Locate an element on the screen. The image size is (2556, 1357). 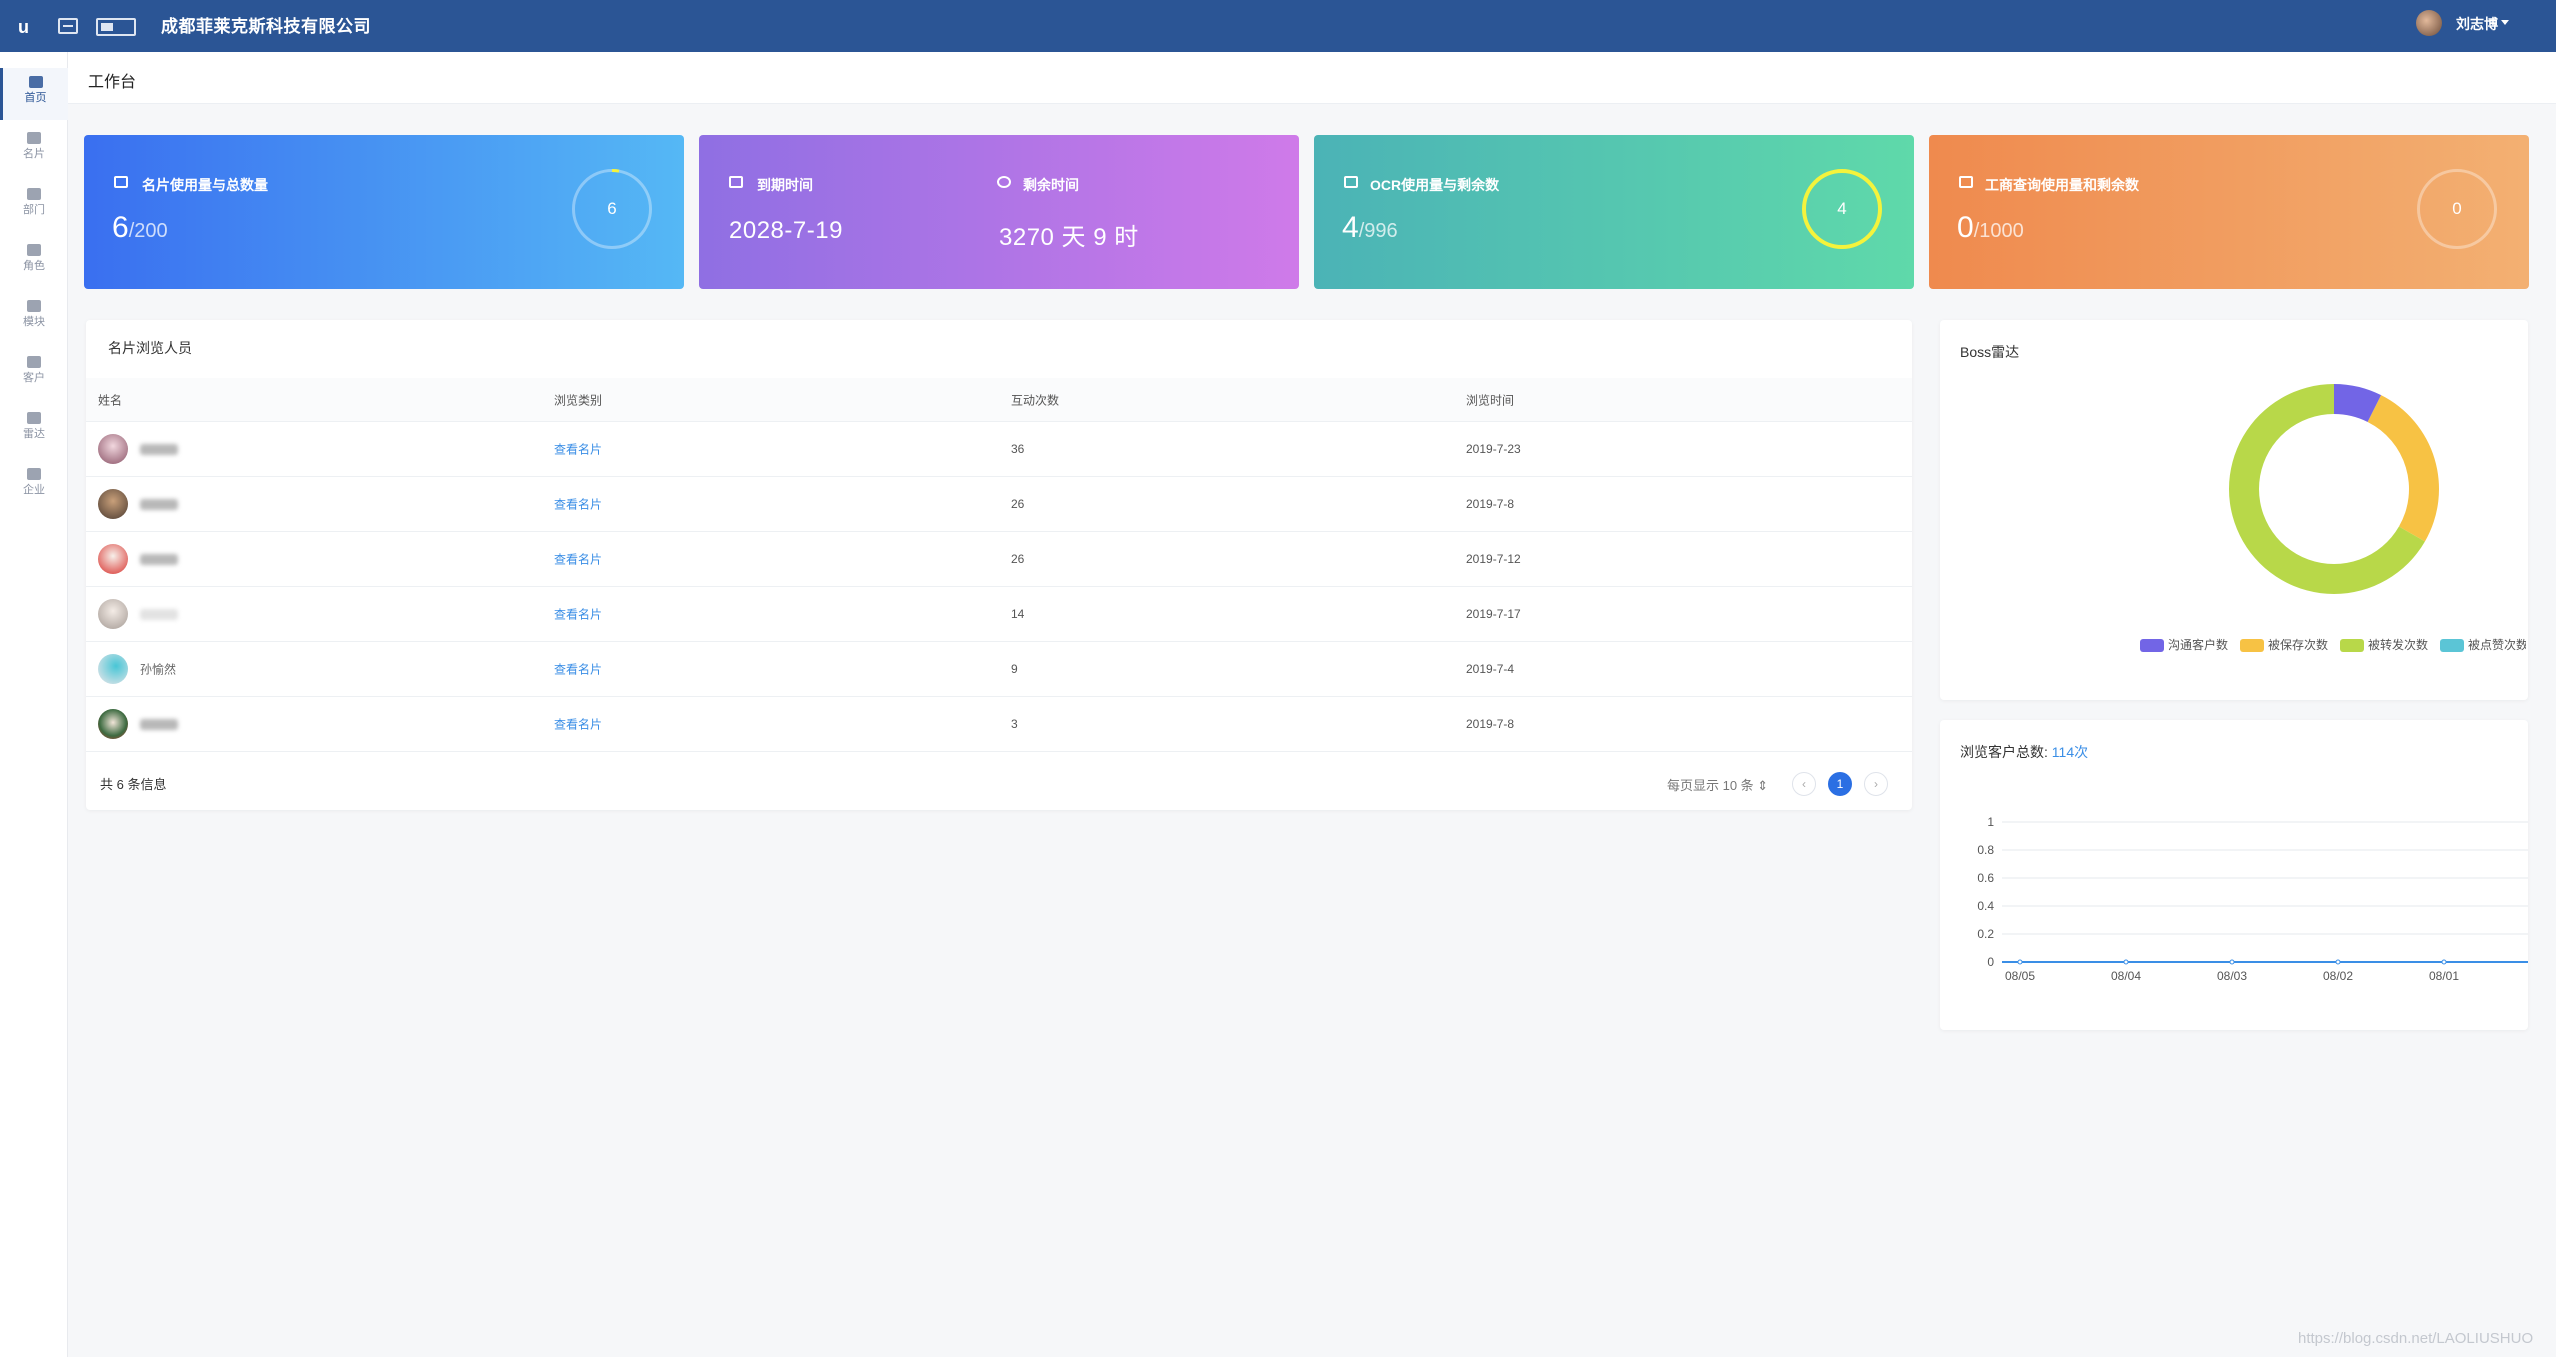
sidebar-item-home: 首页 is located at coordinates (34, 94).